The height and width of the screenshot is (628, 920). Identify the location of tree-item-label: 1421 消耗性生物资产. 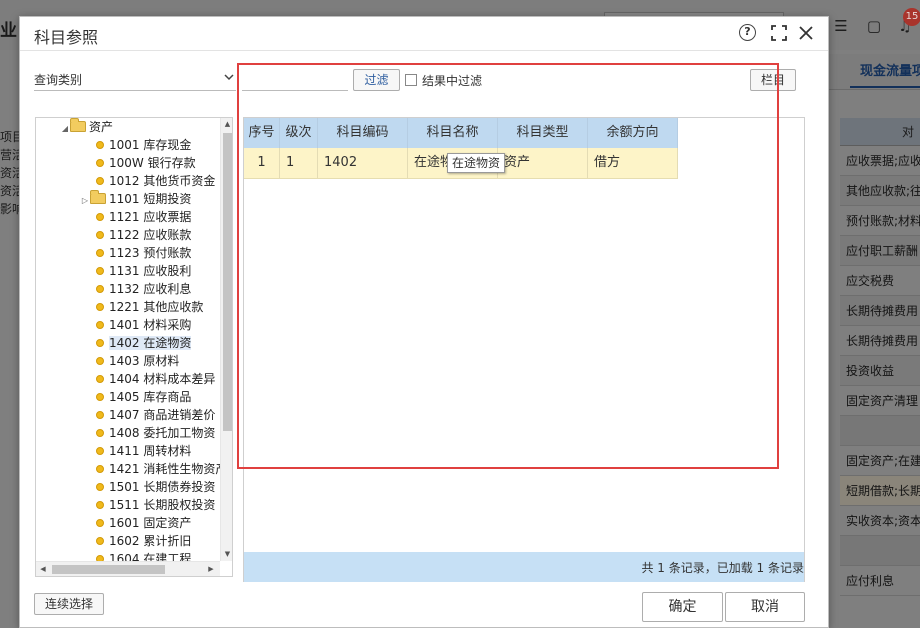
(164, 469).